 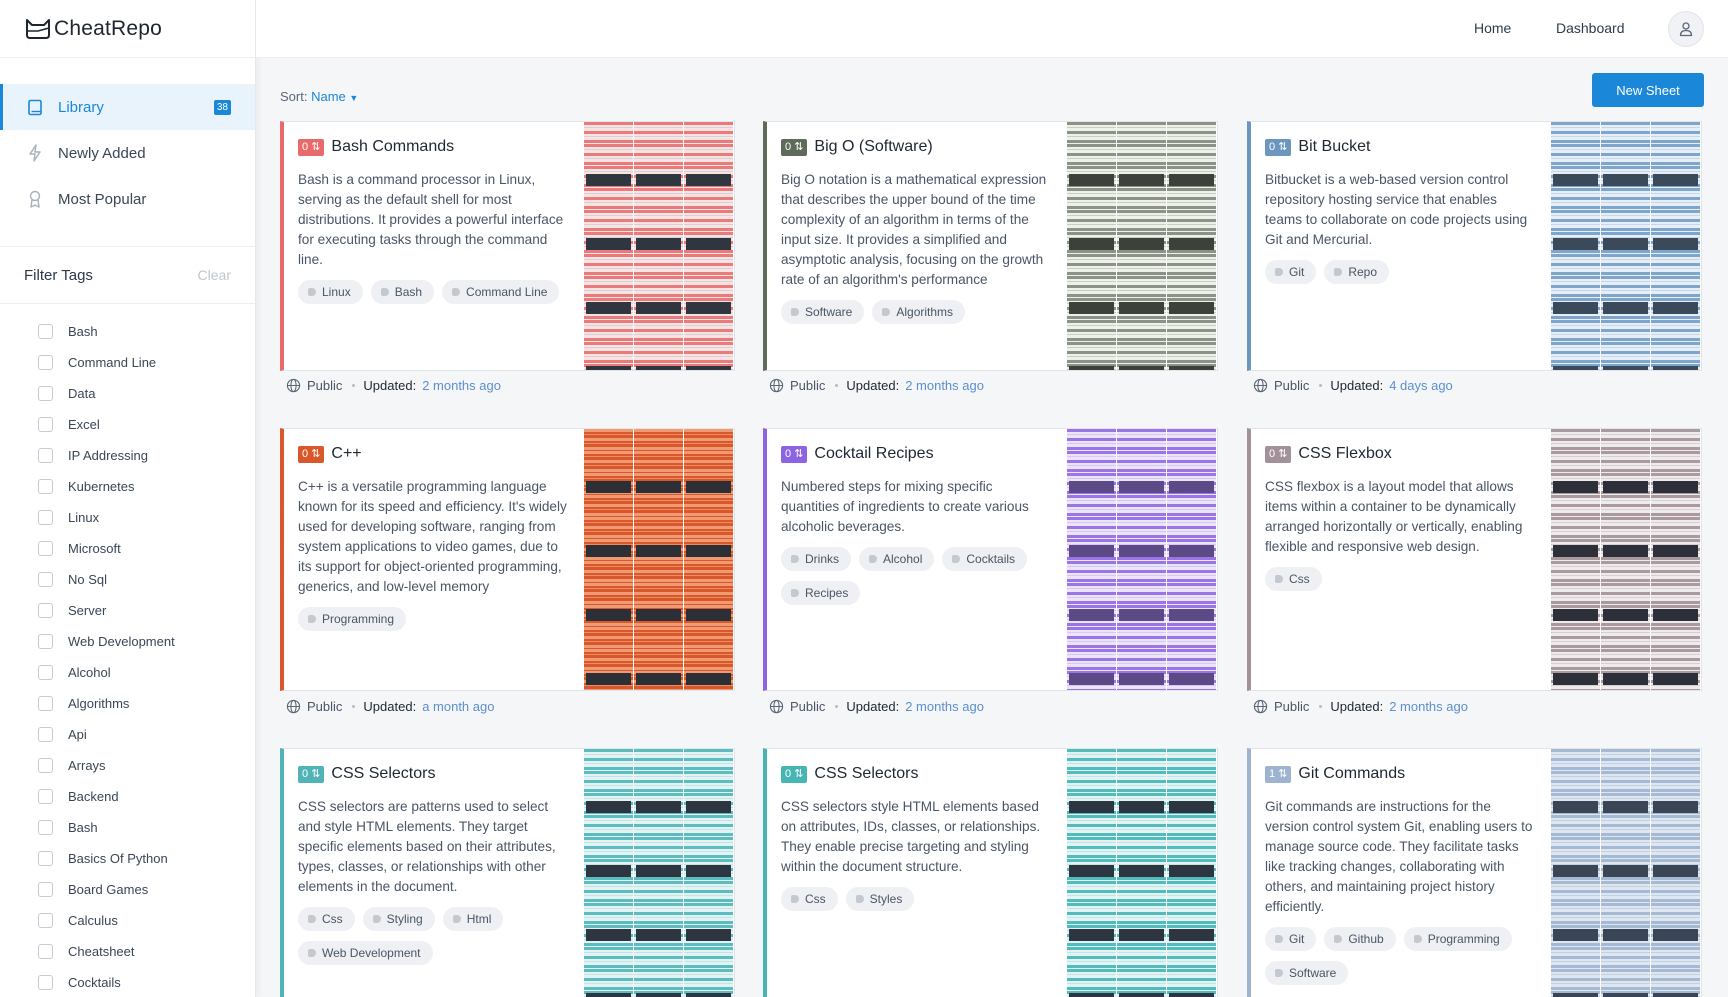 I want to click on sidebar-item-library: Library 38, so click(x=127, y=107).